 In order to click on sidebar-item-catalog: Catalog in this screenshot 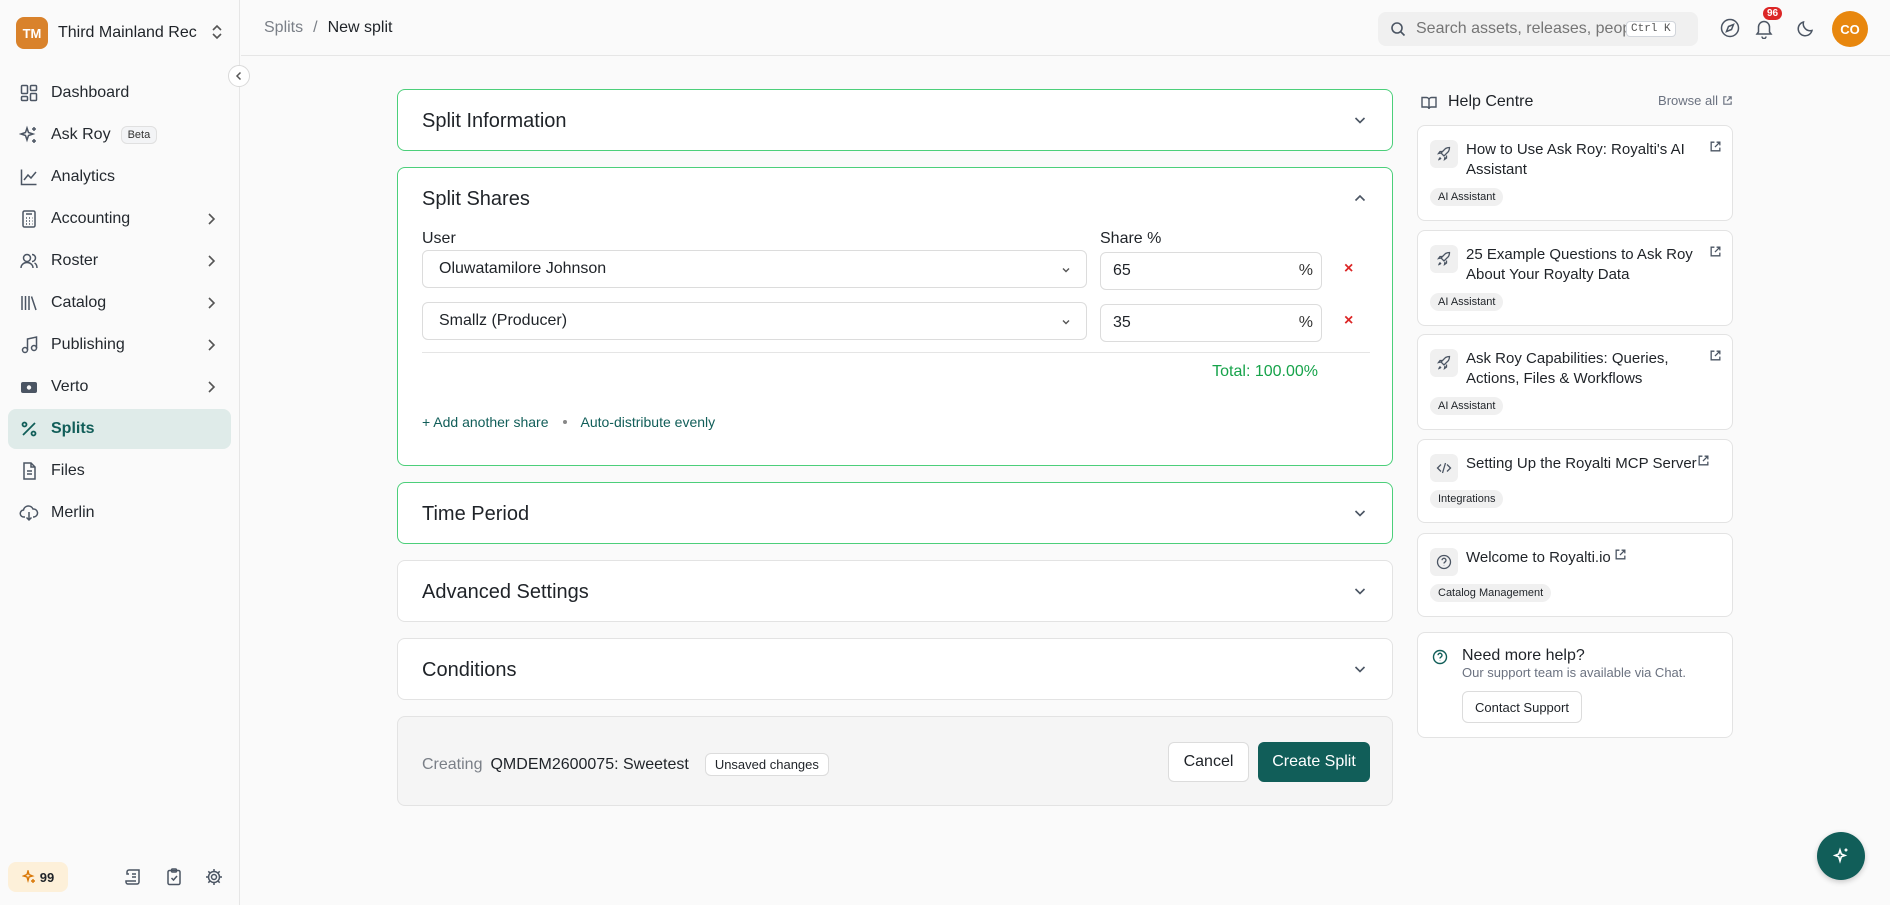, I will do `click(119, 303)`.